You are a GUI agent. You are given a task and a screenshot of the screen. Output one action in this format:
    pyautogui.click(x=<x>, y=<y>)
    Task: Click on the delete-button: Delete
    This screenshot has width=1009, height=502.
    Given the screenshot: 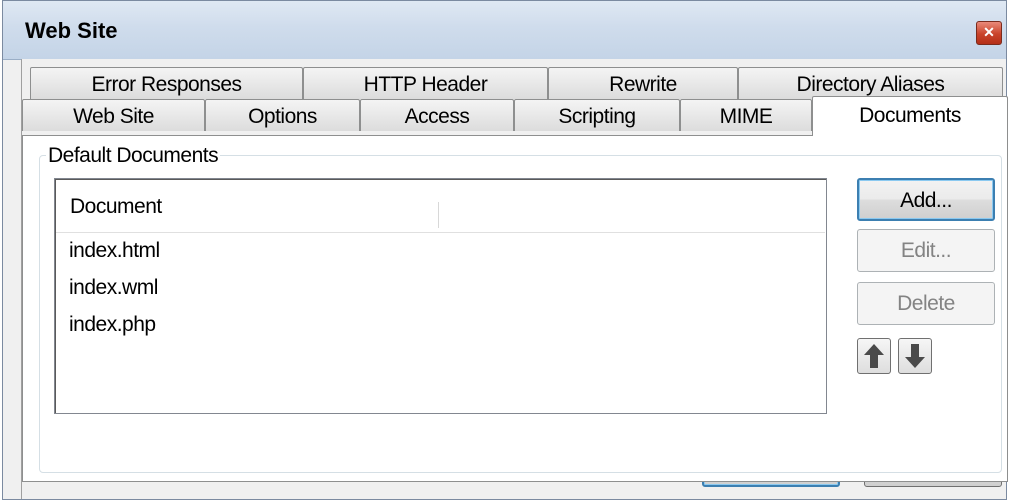 What is the action you would take?
    pyautogui.click(x=926, y=303)
    